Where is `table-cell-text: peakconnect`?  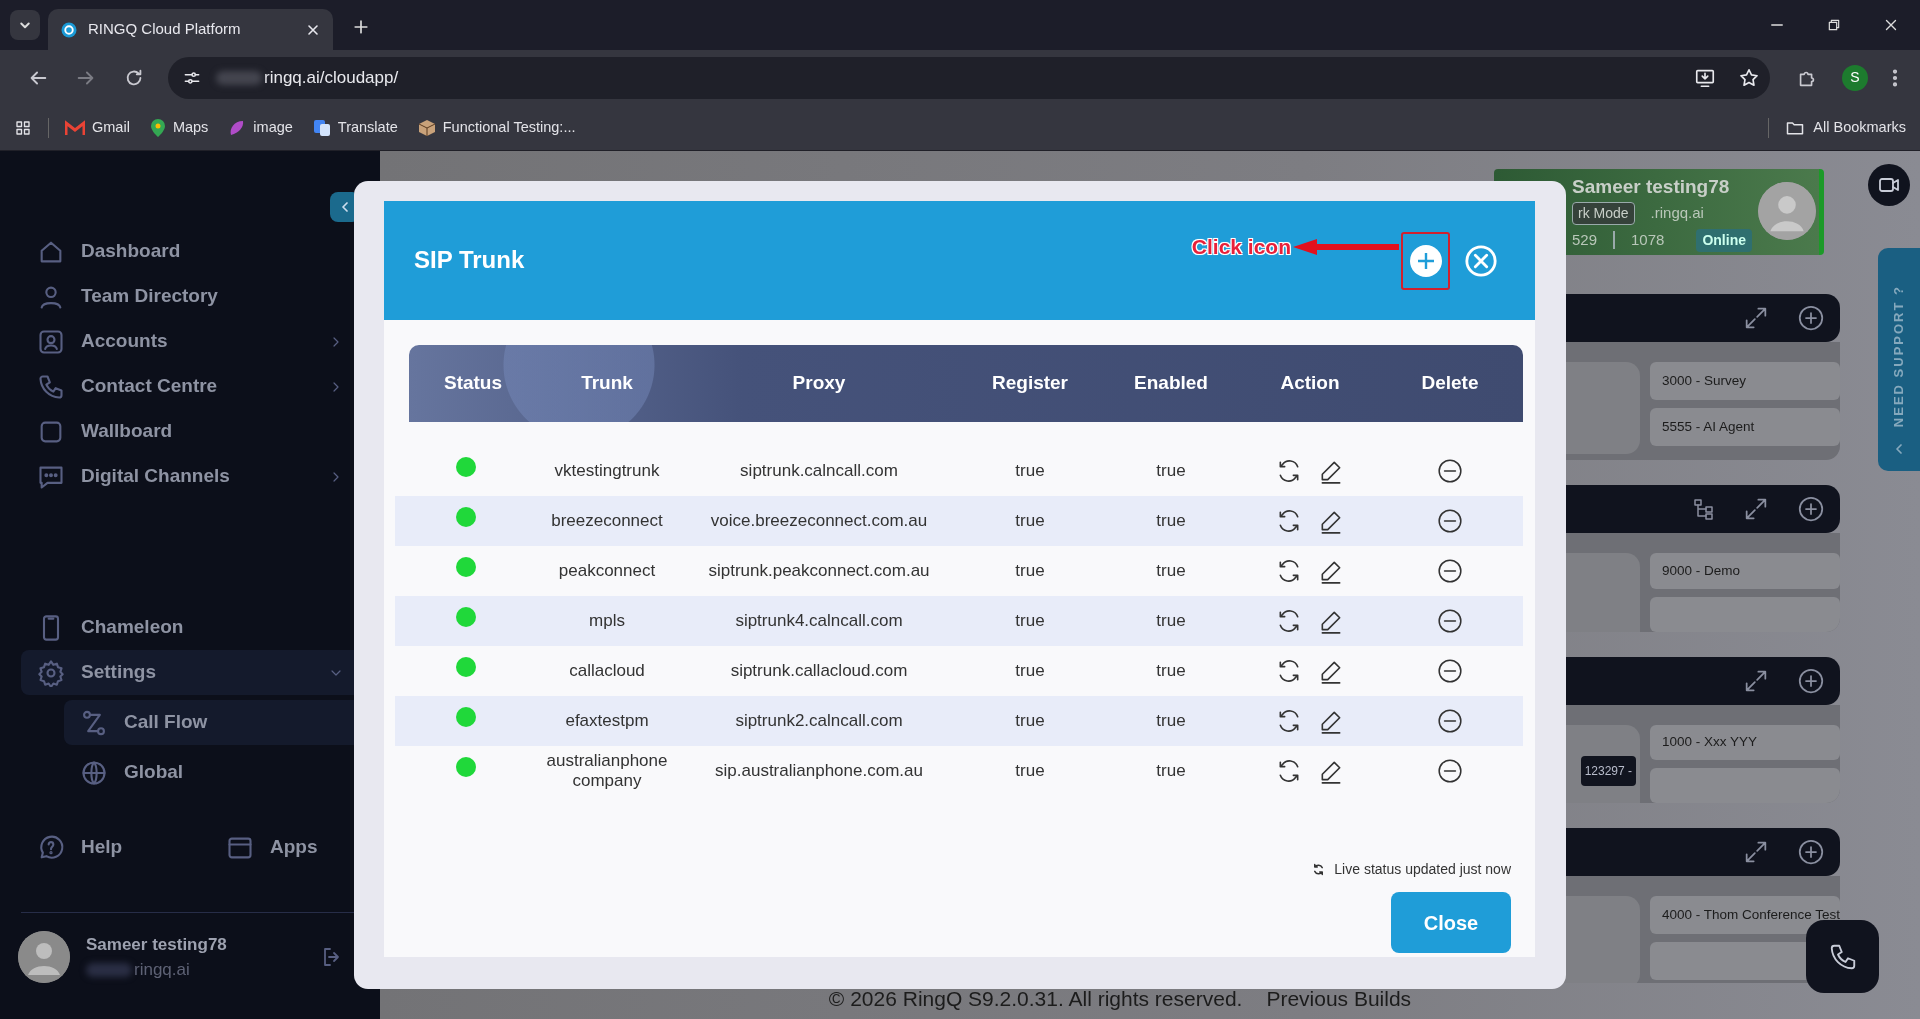 table-cell-text: peakconnect is located at coordinates (607, 571).